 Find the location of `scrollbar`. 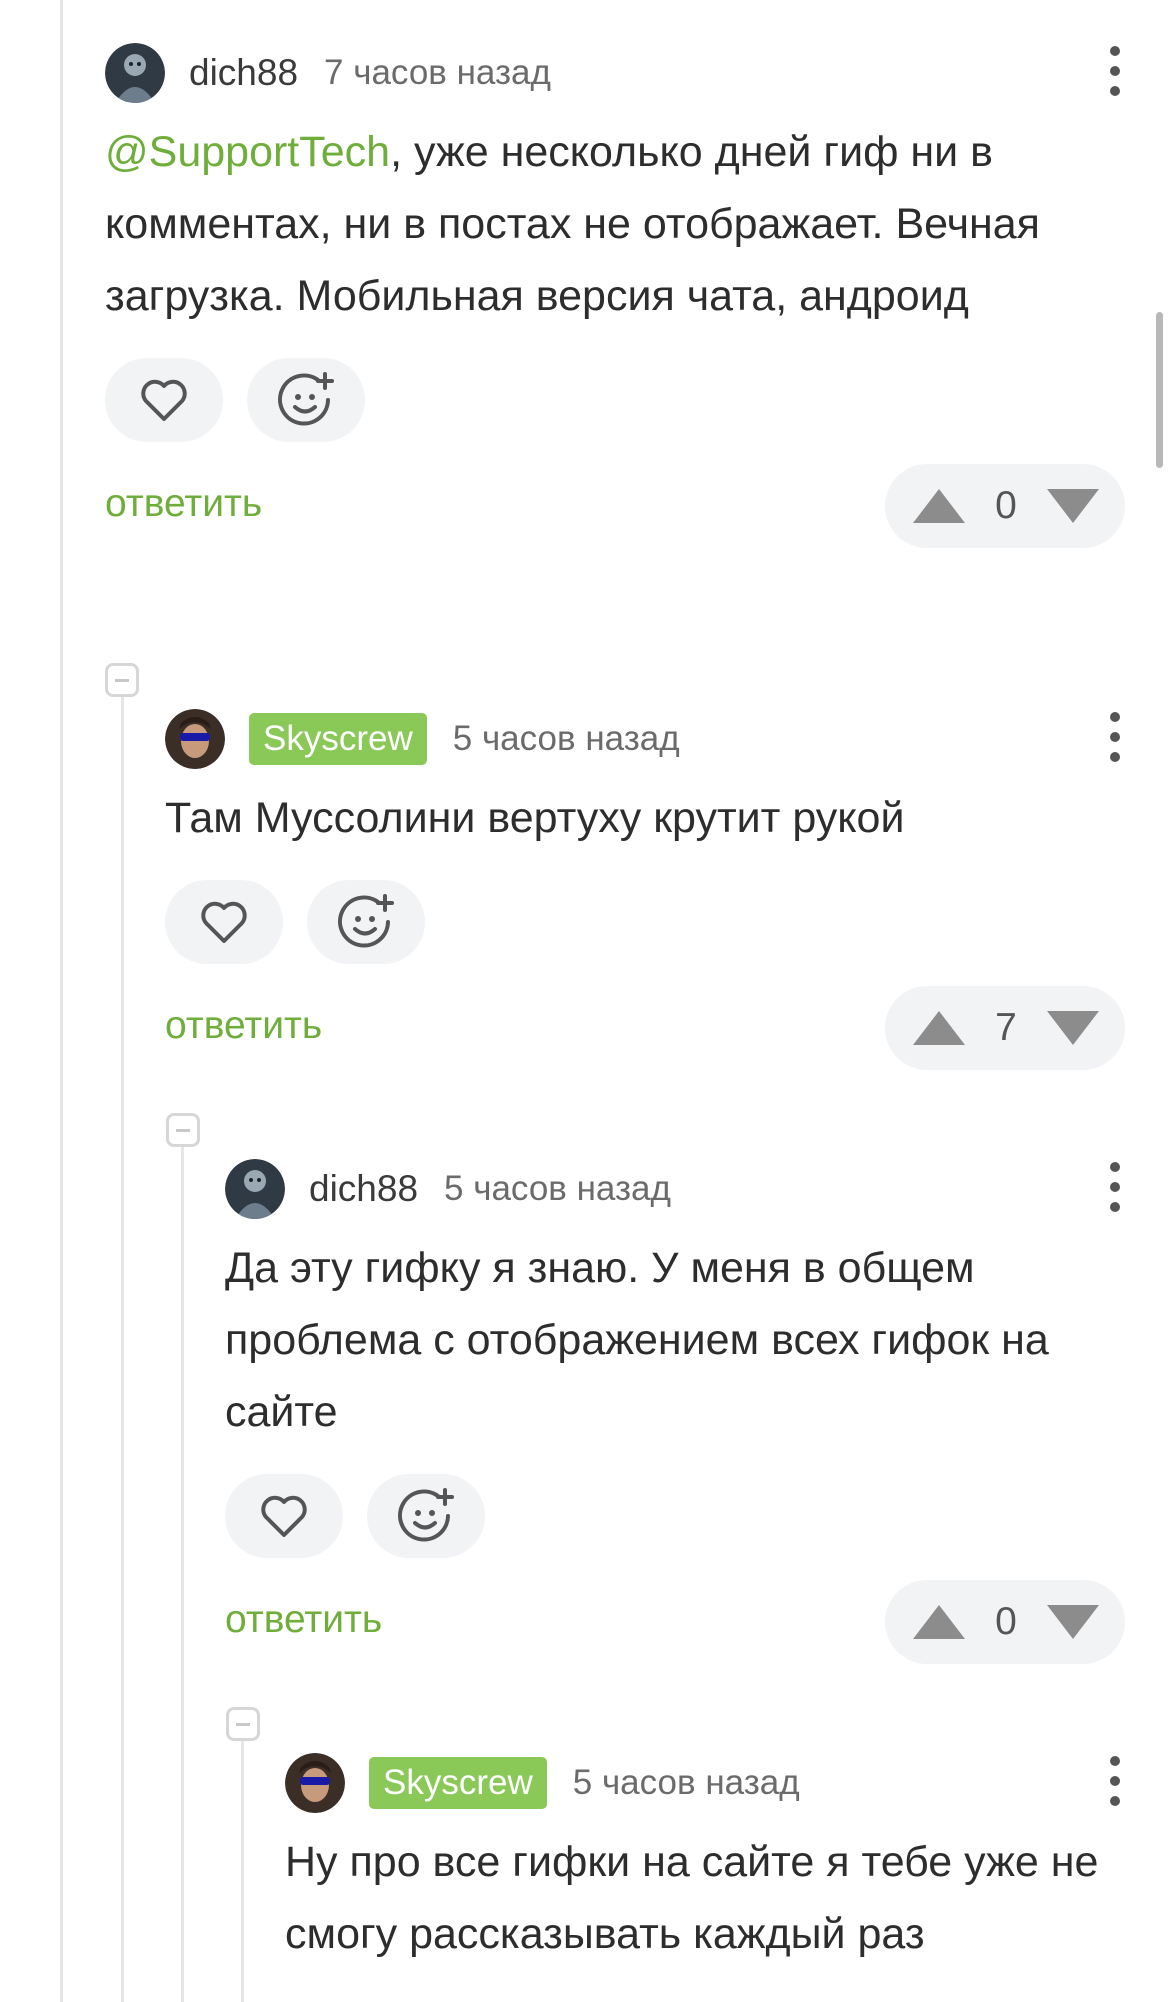

scrollbar is located at coordinates (1159, 390).